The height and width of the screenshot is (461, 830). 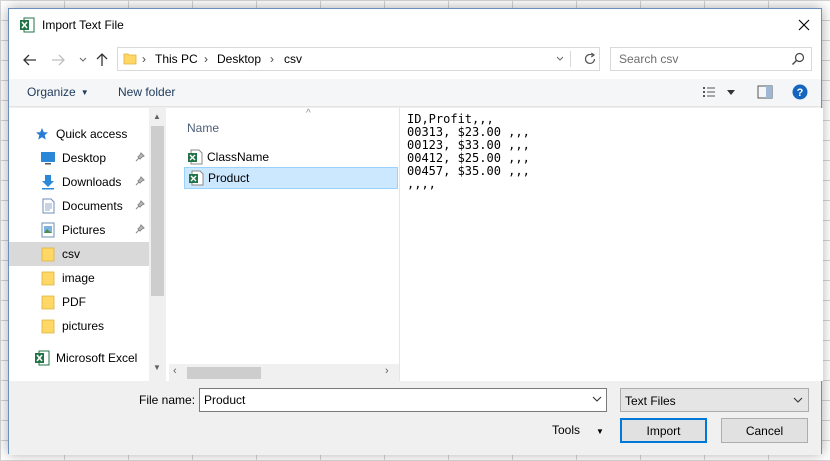 I want to click on sidebar-item-label: Microsoft Excel, so click(x=97, y=358).